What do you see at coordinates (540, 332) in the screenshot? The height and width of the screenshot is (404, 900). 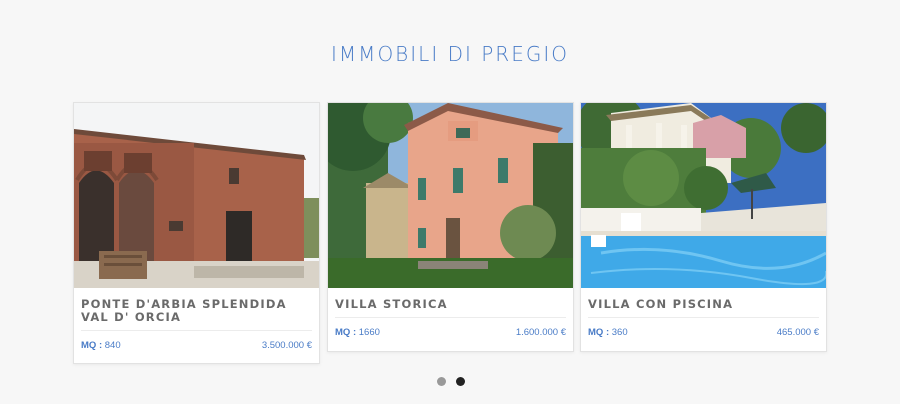 I see `listing-price: 1.600.000 €` at bounding box center [540, 332].